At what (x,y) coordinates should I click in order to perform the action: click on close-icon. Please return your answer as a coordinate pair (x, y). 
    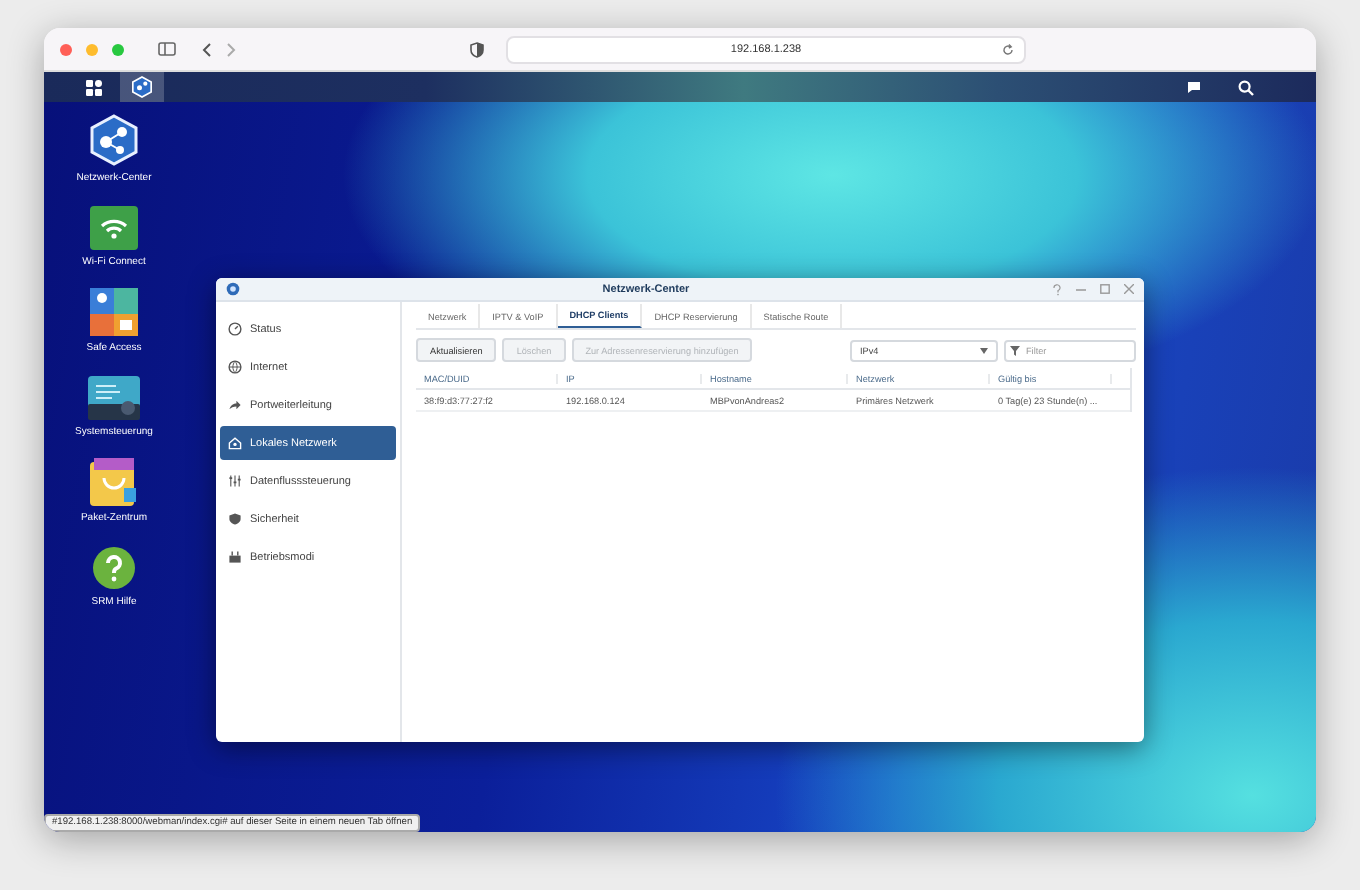
    Looking at the image, I should click on (1129, 289).